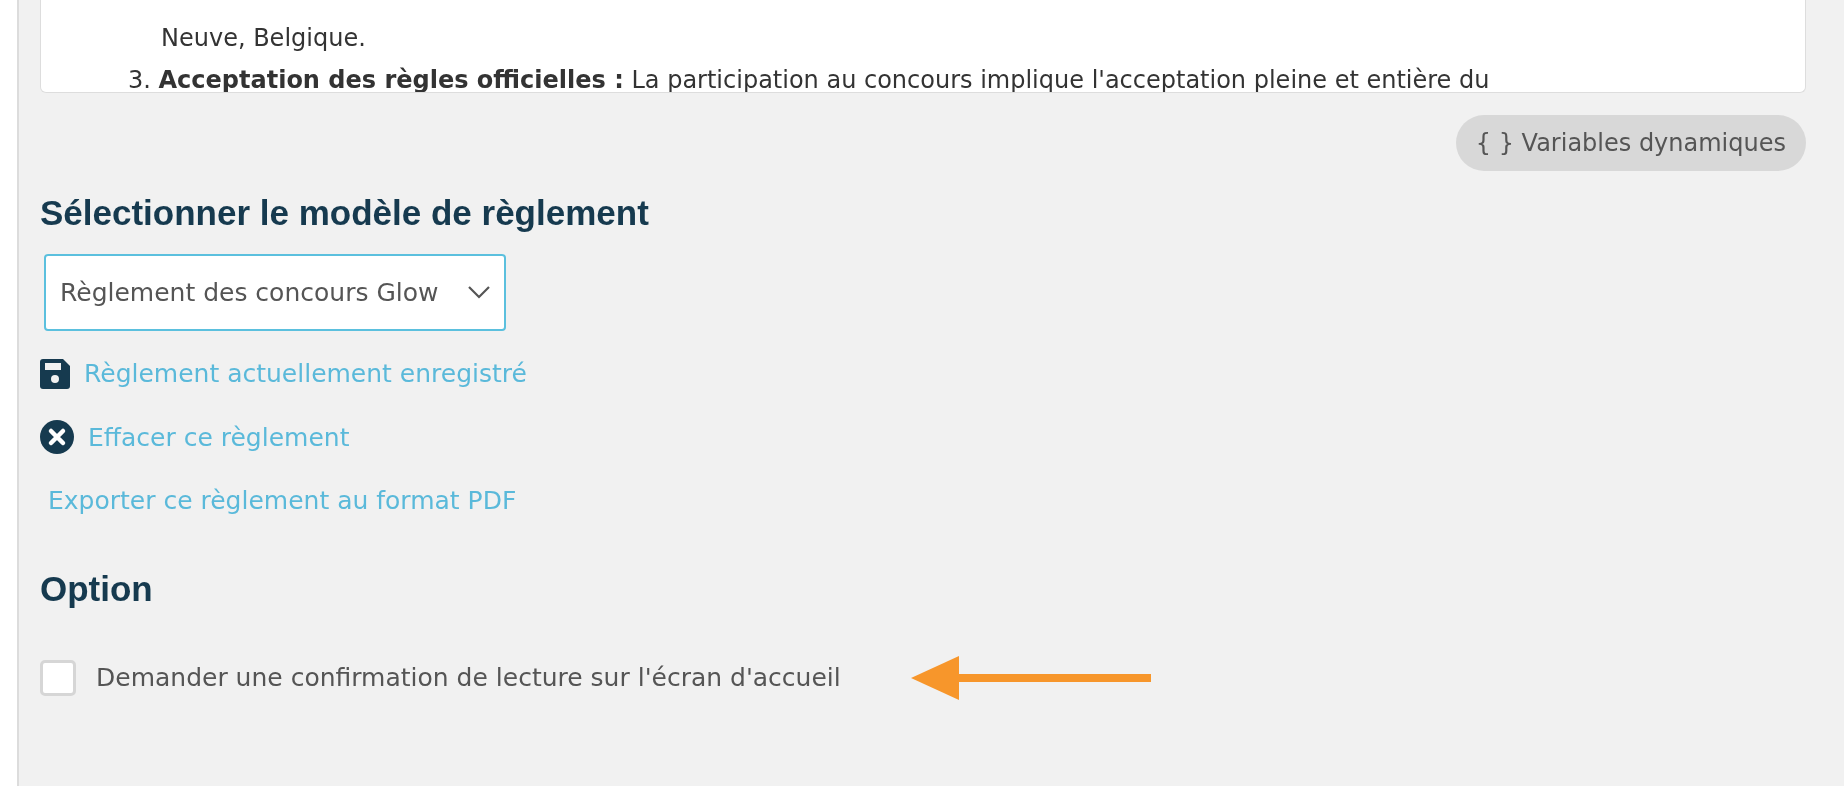 This screenshot has width=1844, height=786. Describe the element at coordinates (1630, 143) in the screenshot. I see `variables-button: { } Variables dynamiques` at that location.